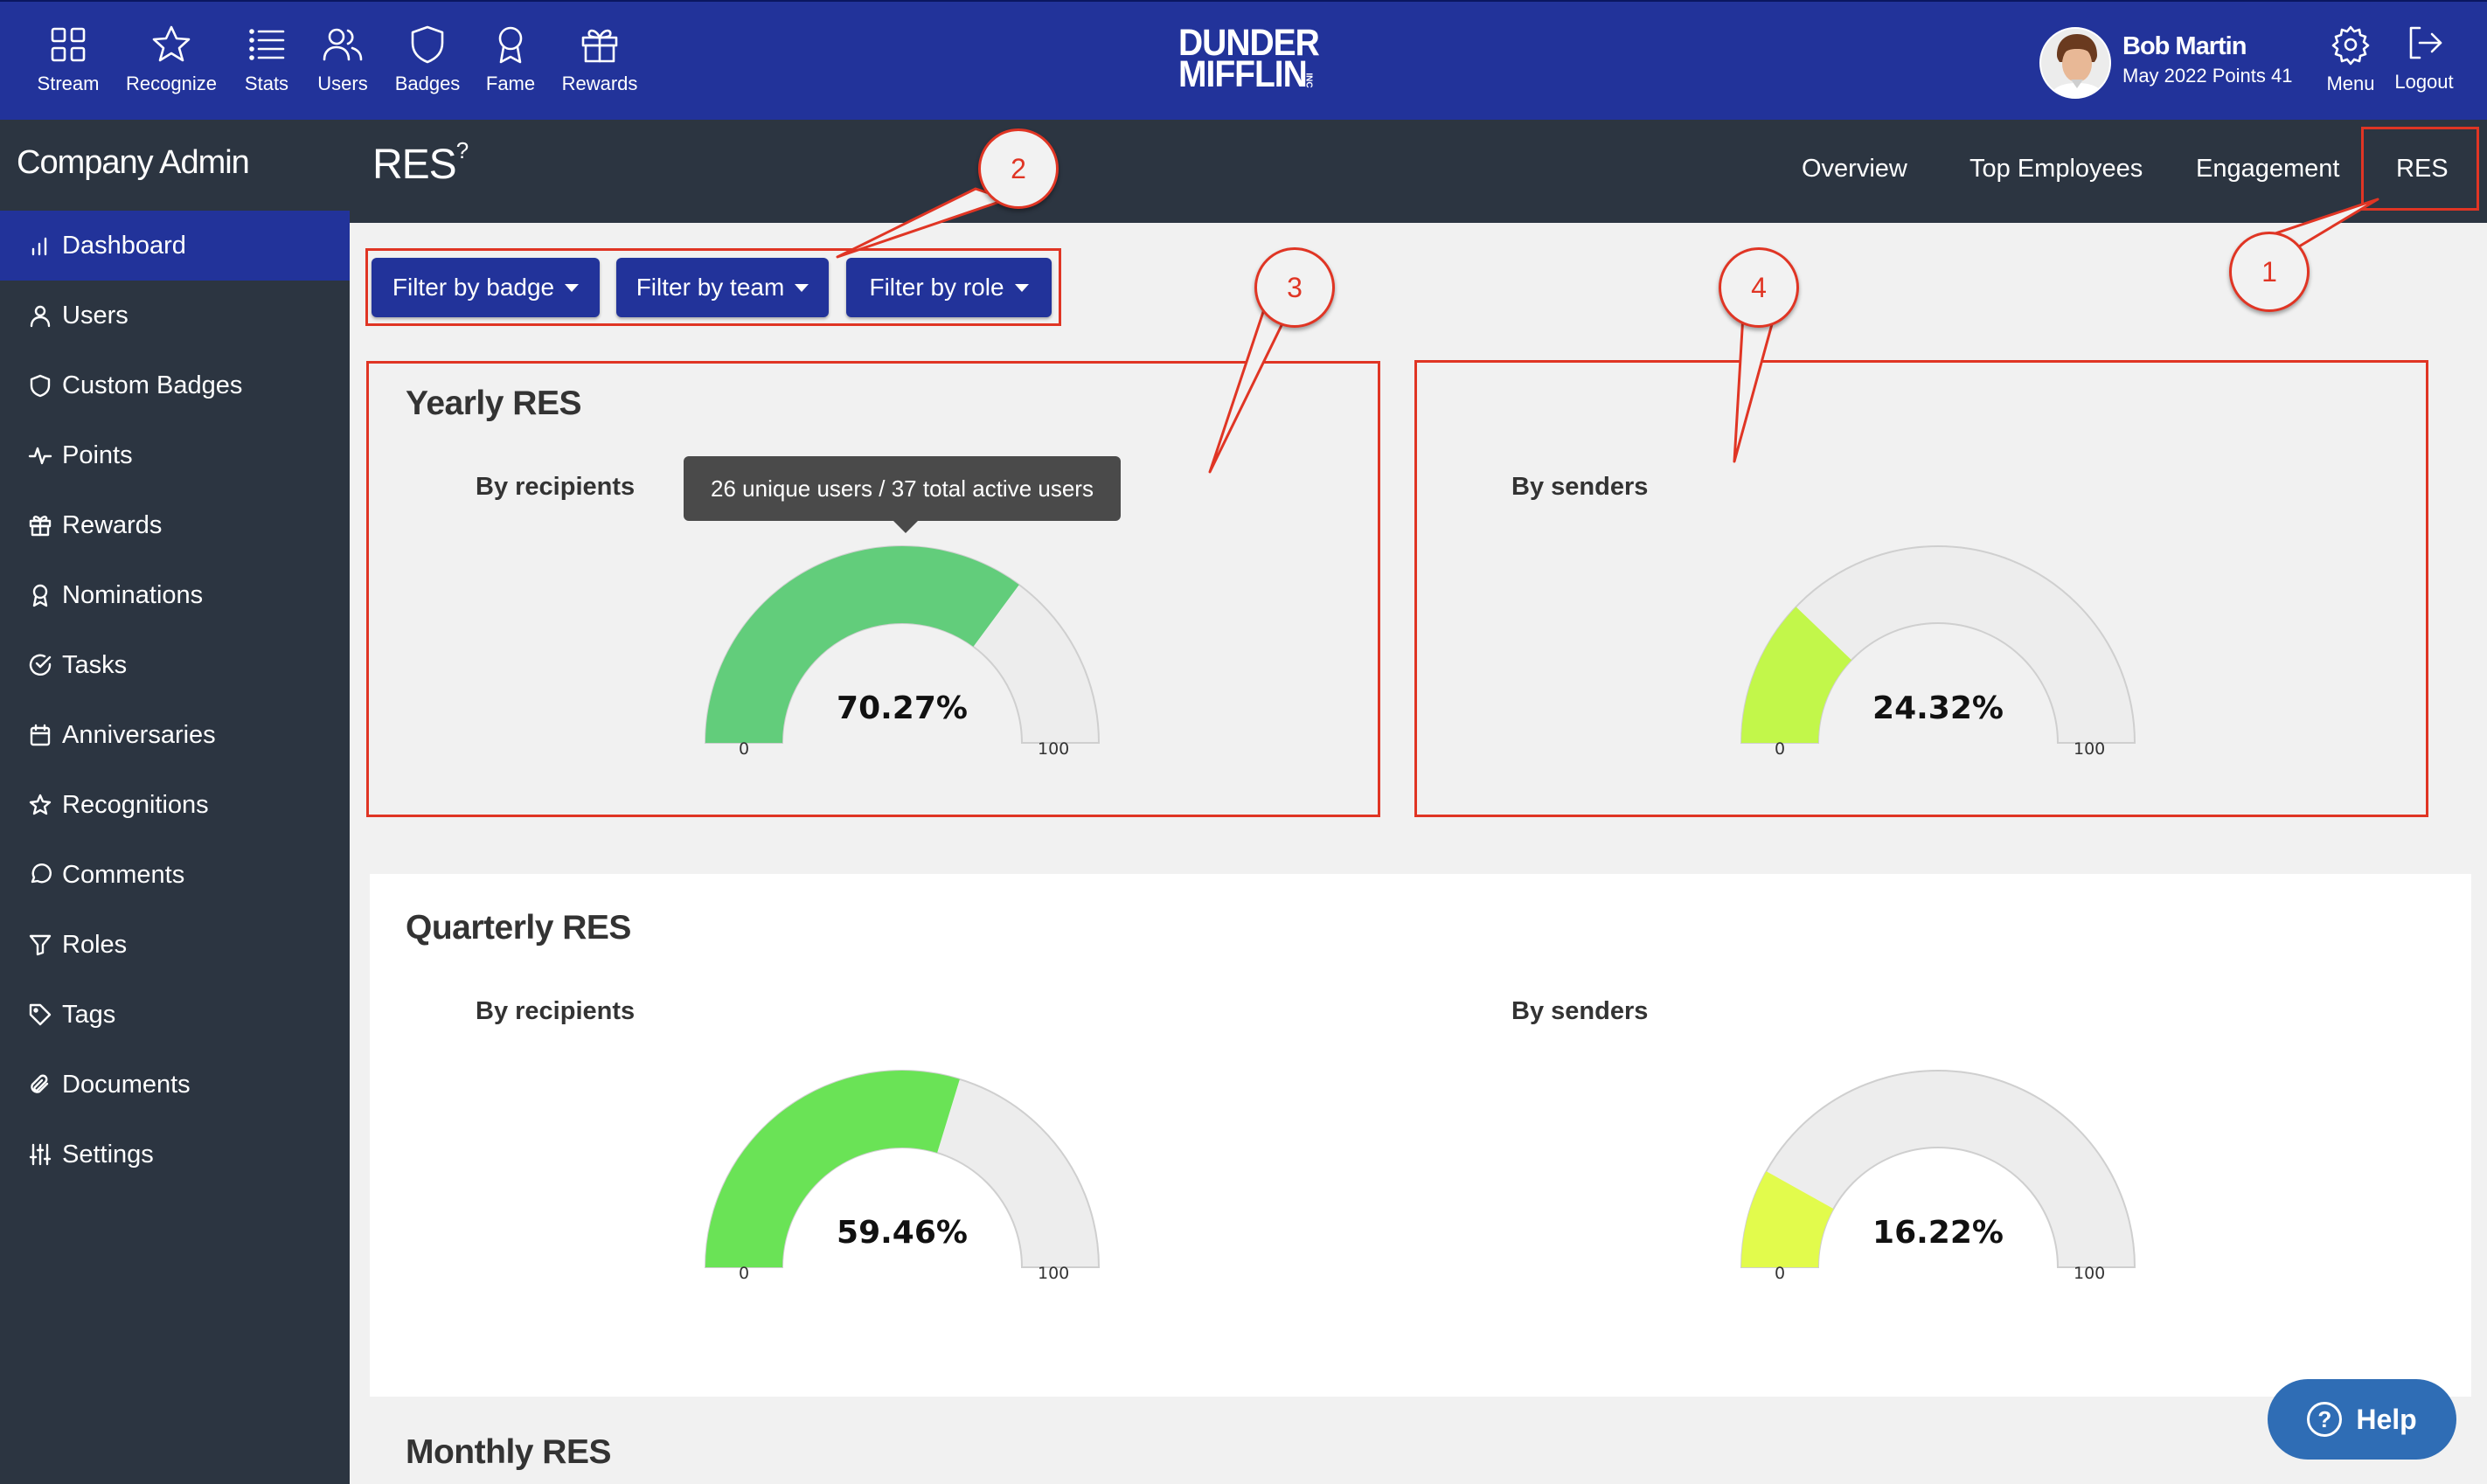  I want to click on users-icon, so click(343, 44).